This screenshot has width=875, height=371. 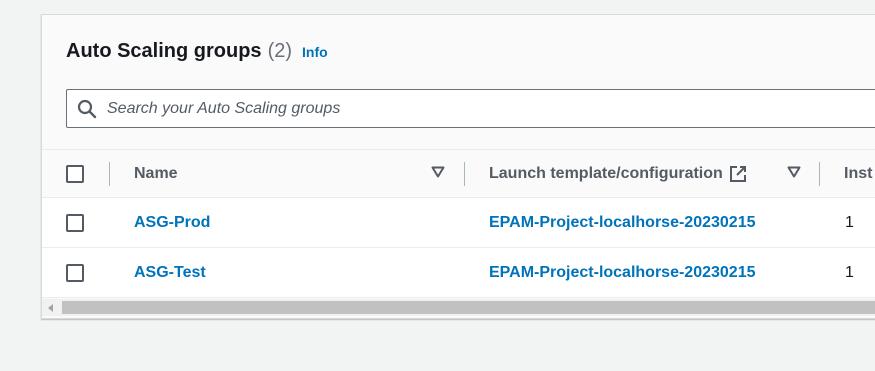 I want to click on column-header-name: Name, so click(x=156, y=173).